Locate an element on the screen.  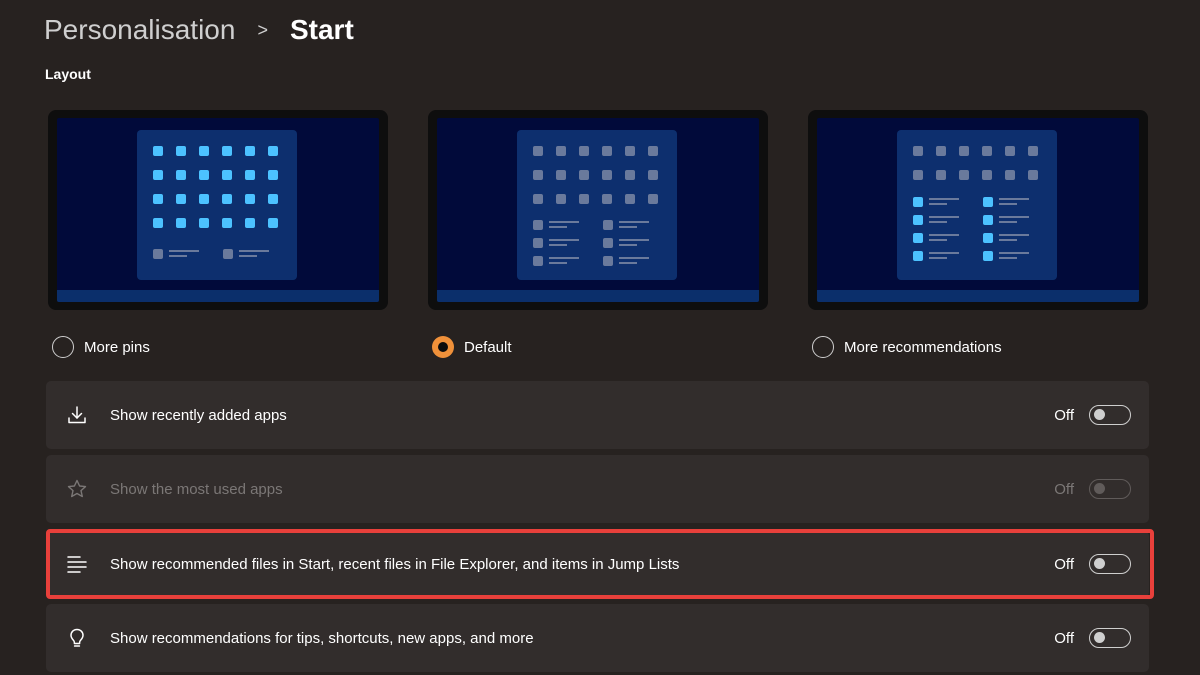
radio-label-more-recommendations: More recommendations is located at coordinates (923, 347).